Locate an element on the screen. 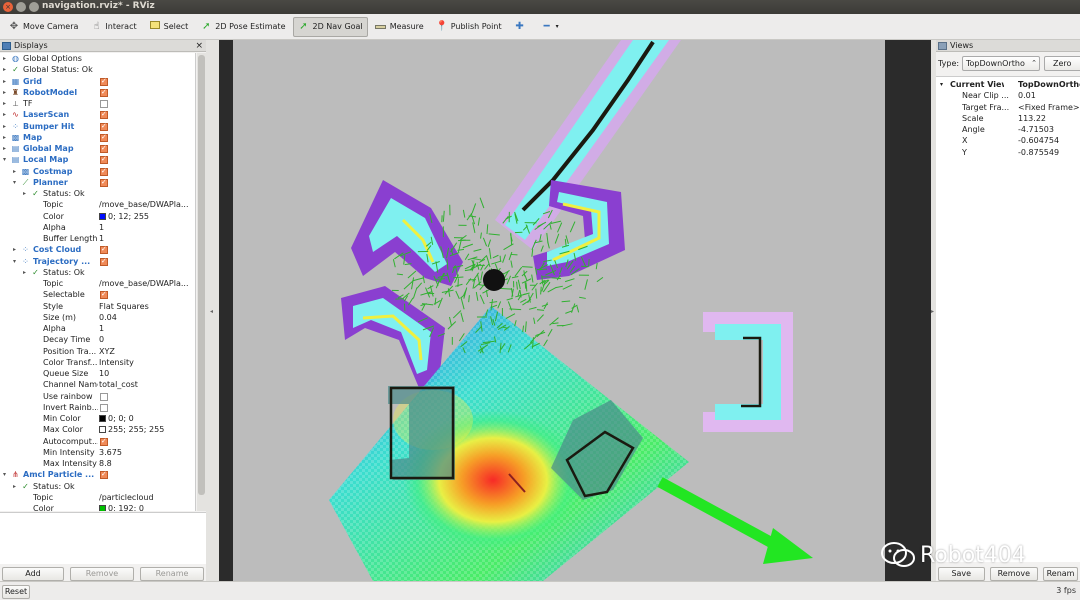  property-value: 3.675 is located at coordinates (147, 452).